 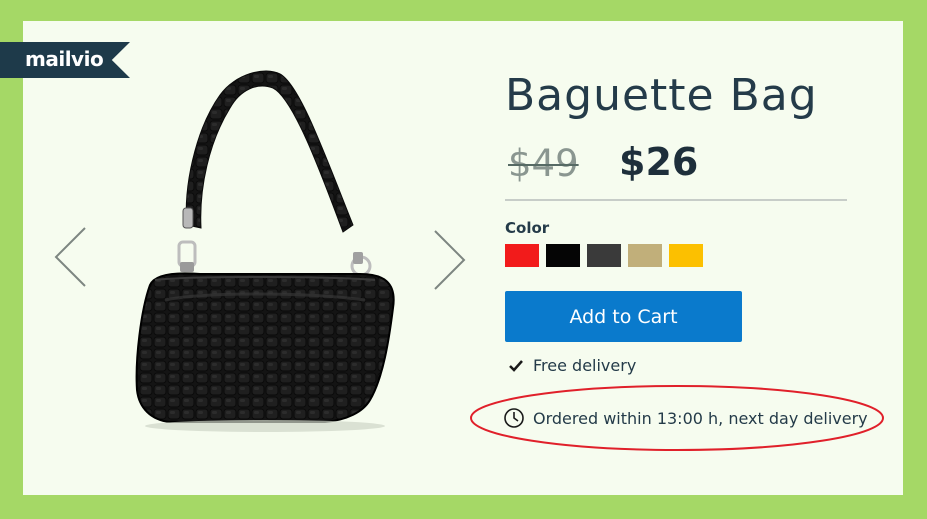 What do you see at coordinates (516, 365) in the screenshot?
I see `checkmark-icon` at bounding box center [516, 365].